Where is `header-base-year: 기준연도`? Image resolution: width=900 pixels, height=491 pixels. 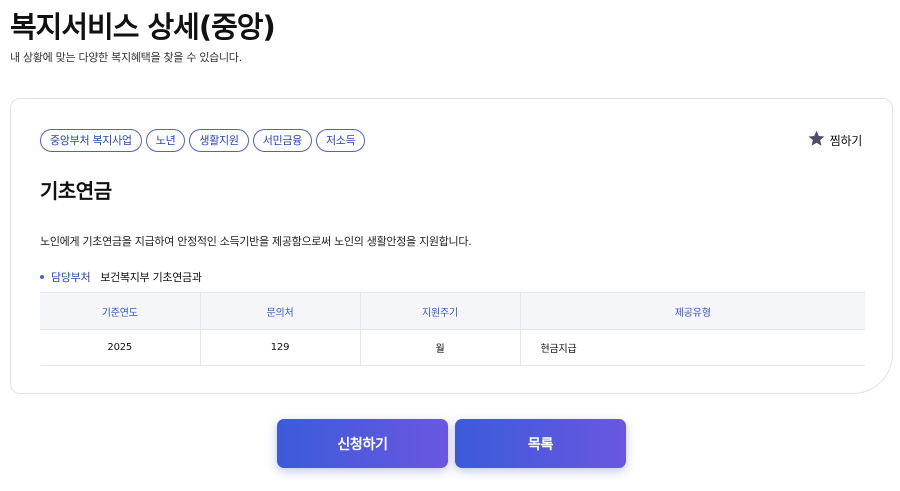 header-base-year: 기준연도 is located at coordinates (120, 311).